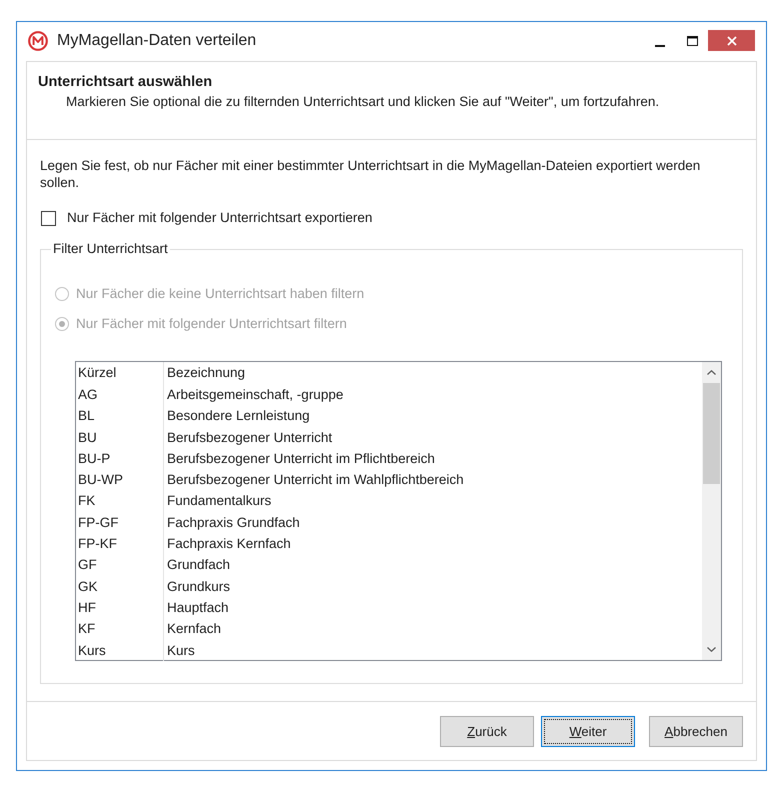  What do you see at coordinates (199, 587) in the screenshot?
I see `table-cell-text: Grundkurs` at bounding box center [199, 587].